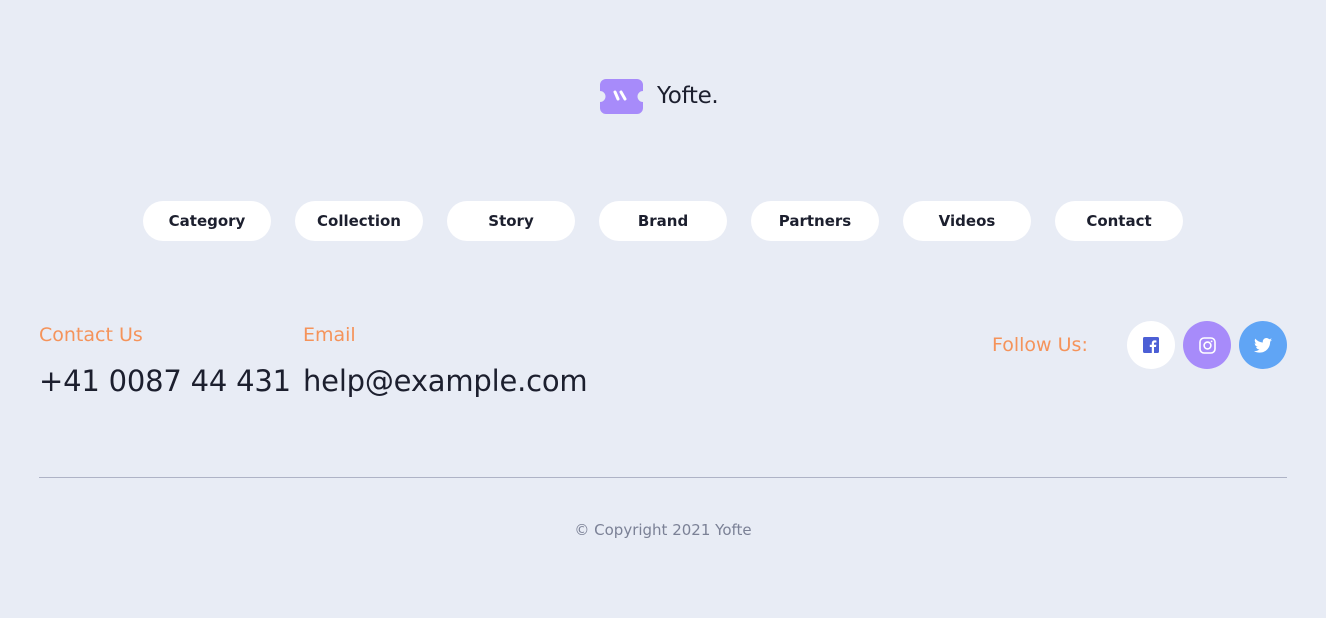 The width and height of the screenshot is (1326, 618). What do you see at coordinates (165, 361) in the screenshot?
I see `contact-phone-block: Contact Us +41 0087 44 431` at bounding box center [165, 361].